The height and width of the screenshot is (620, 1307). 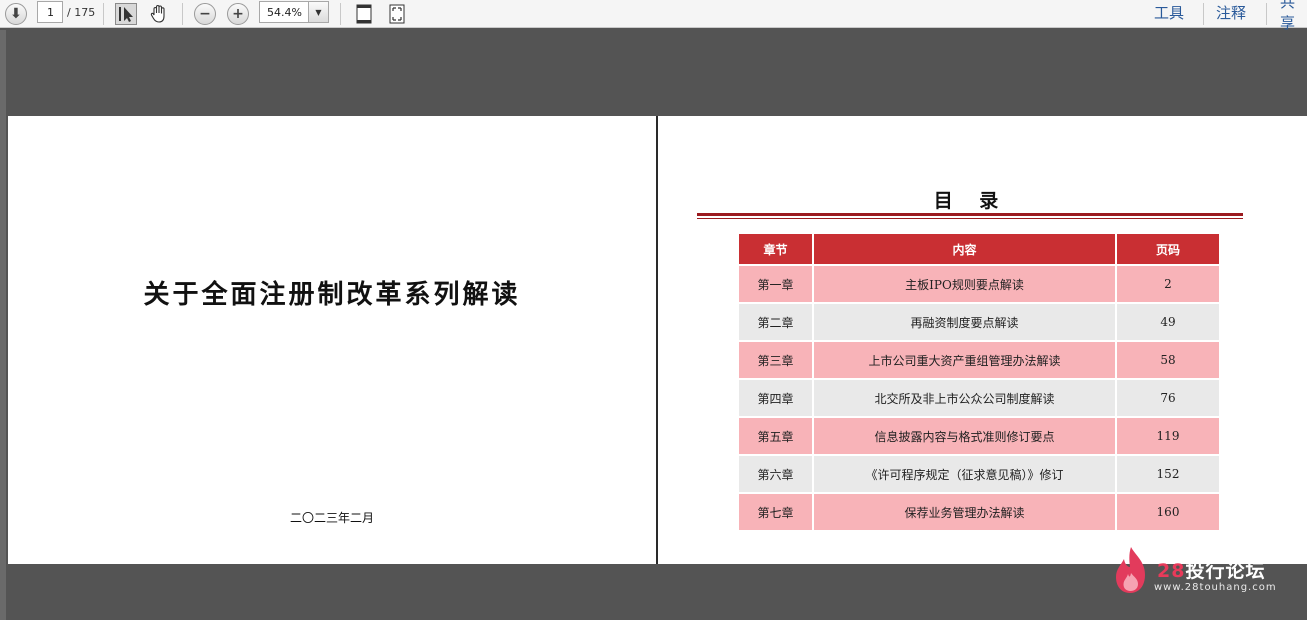 What do you see at coordinates (1211, 571) in the screenshot?
I see `watermark-brand: 28投行论坛` at bounding box center [1211, 571].